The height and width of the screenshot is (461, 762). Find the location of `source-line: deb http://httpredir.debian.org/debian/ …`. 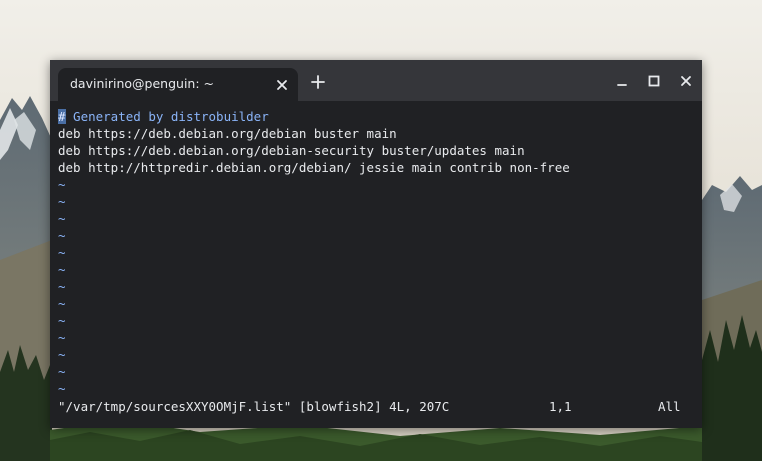

source-line: deb http://httpredir.debian.org/debian/ … is located at coordinates (314, 167).